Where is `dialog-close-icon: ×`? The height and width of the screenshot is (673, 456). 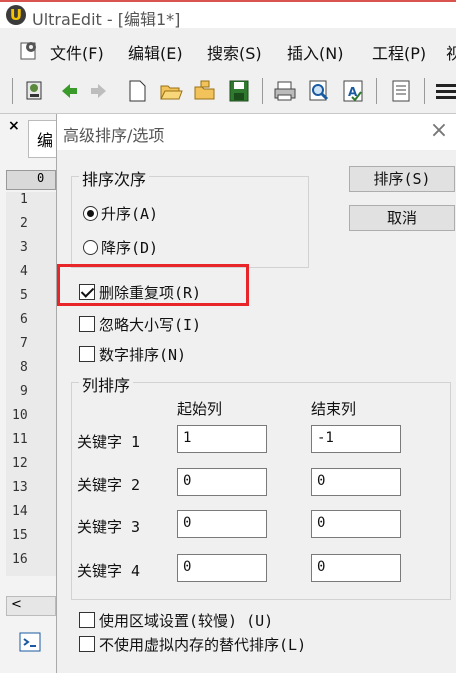
dialog-close-icon: × is located at coordinates (439, 131).